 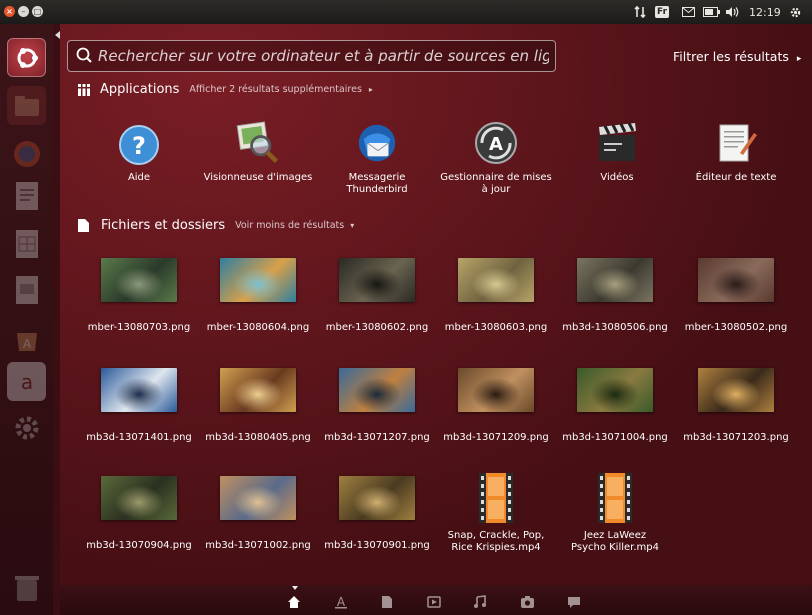 I want to click on minimize-window-button: –, so click(x=23, y=11).